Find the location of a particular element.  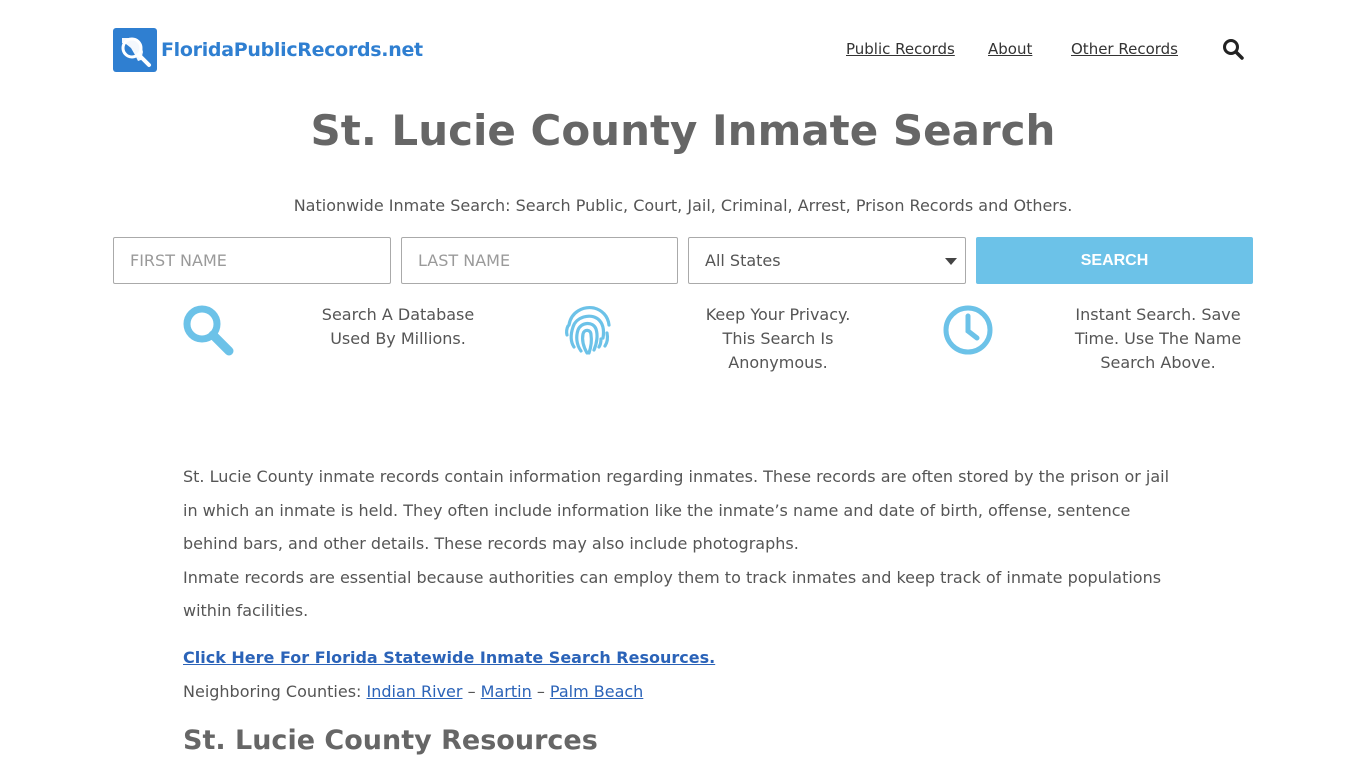

neighbor-link-indian-river: Indian River is located at coordinates (415, 691).